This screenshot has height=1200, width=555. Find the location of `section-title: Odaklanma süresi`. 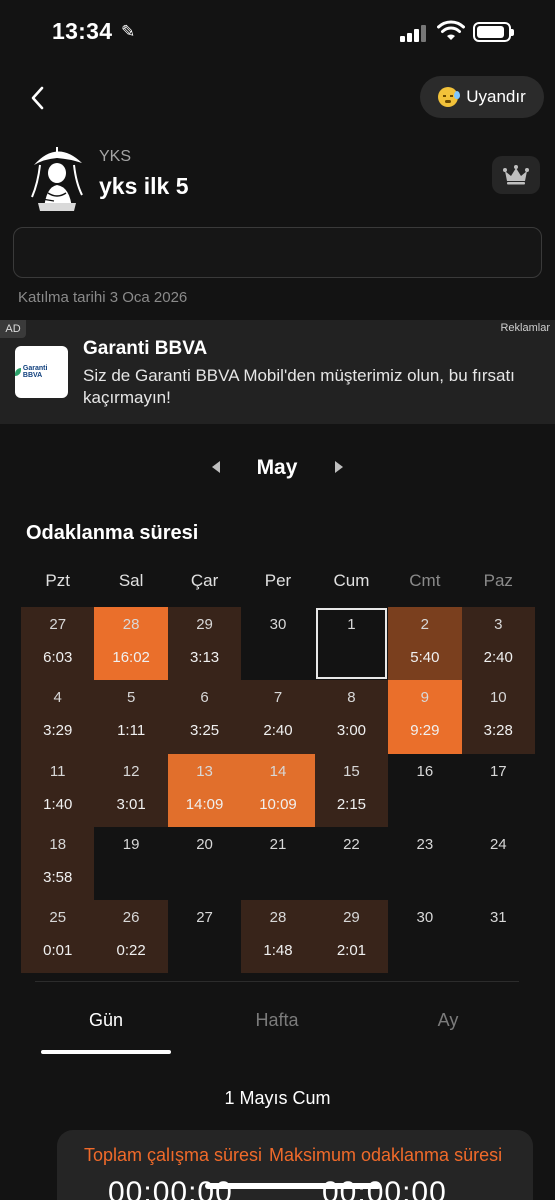

section-title: Odaklanma süresi is located at coordinates (112, 533).